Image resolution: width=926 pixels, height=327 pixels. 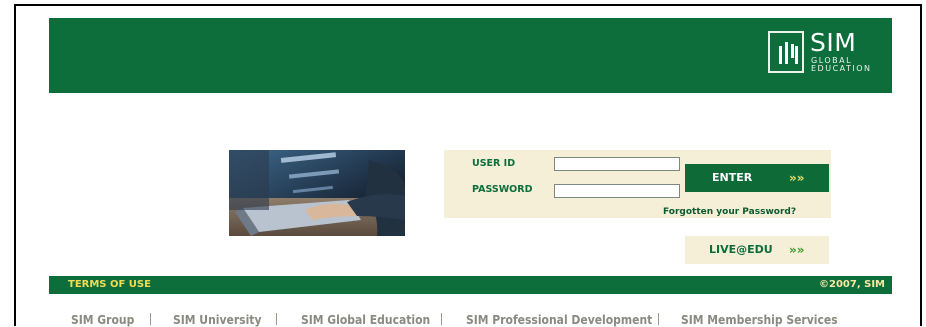 What do you see at coordinates (729, 212) in the screenshot?
I see `forgot-password-link: Forgotten your Password?` at bounding box center [729, 212].